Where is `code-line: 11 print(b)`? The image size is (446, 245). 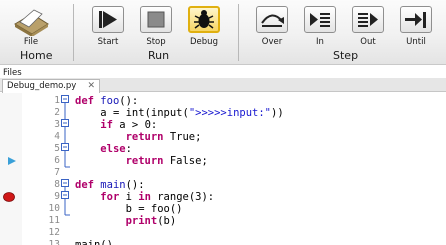 code-line: 11 print(b) is located at coordinates (223, 221).